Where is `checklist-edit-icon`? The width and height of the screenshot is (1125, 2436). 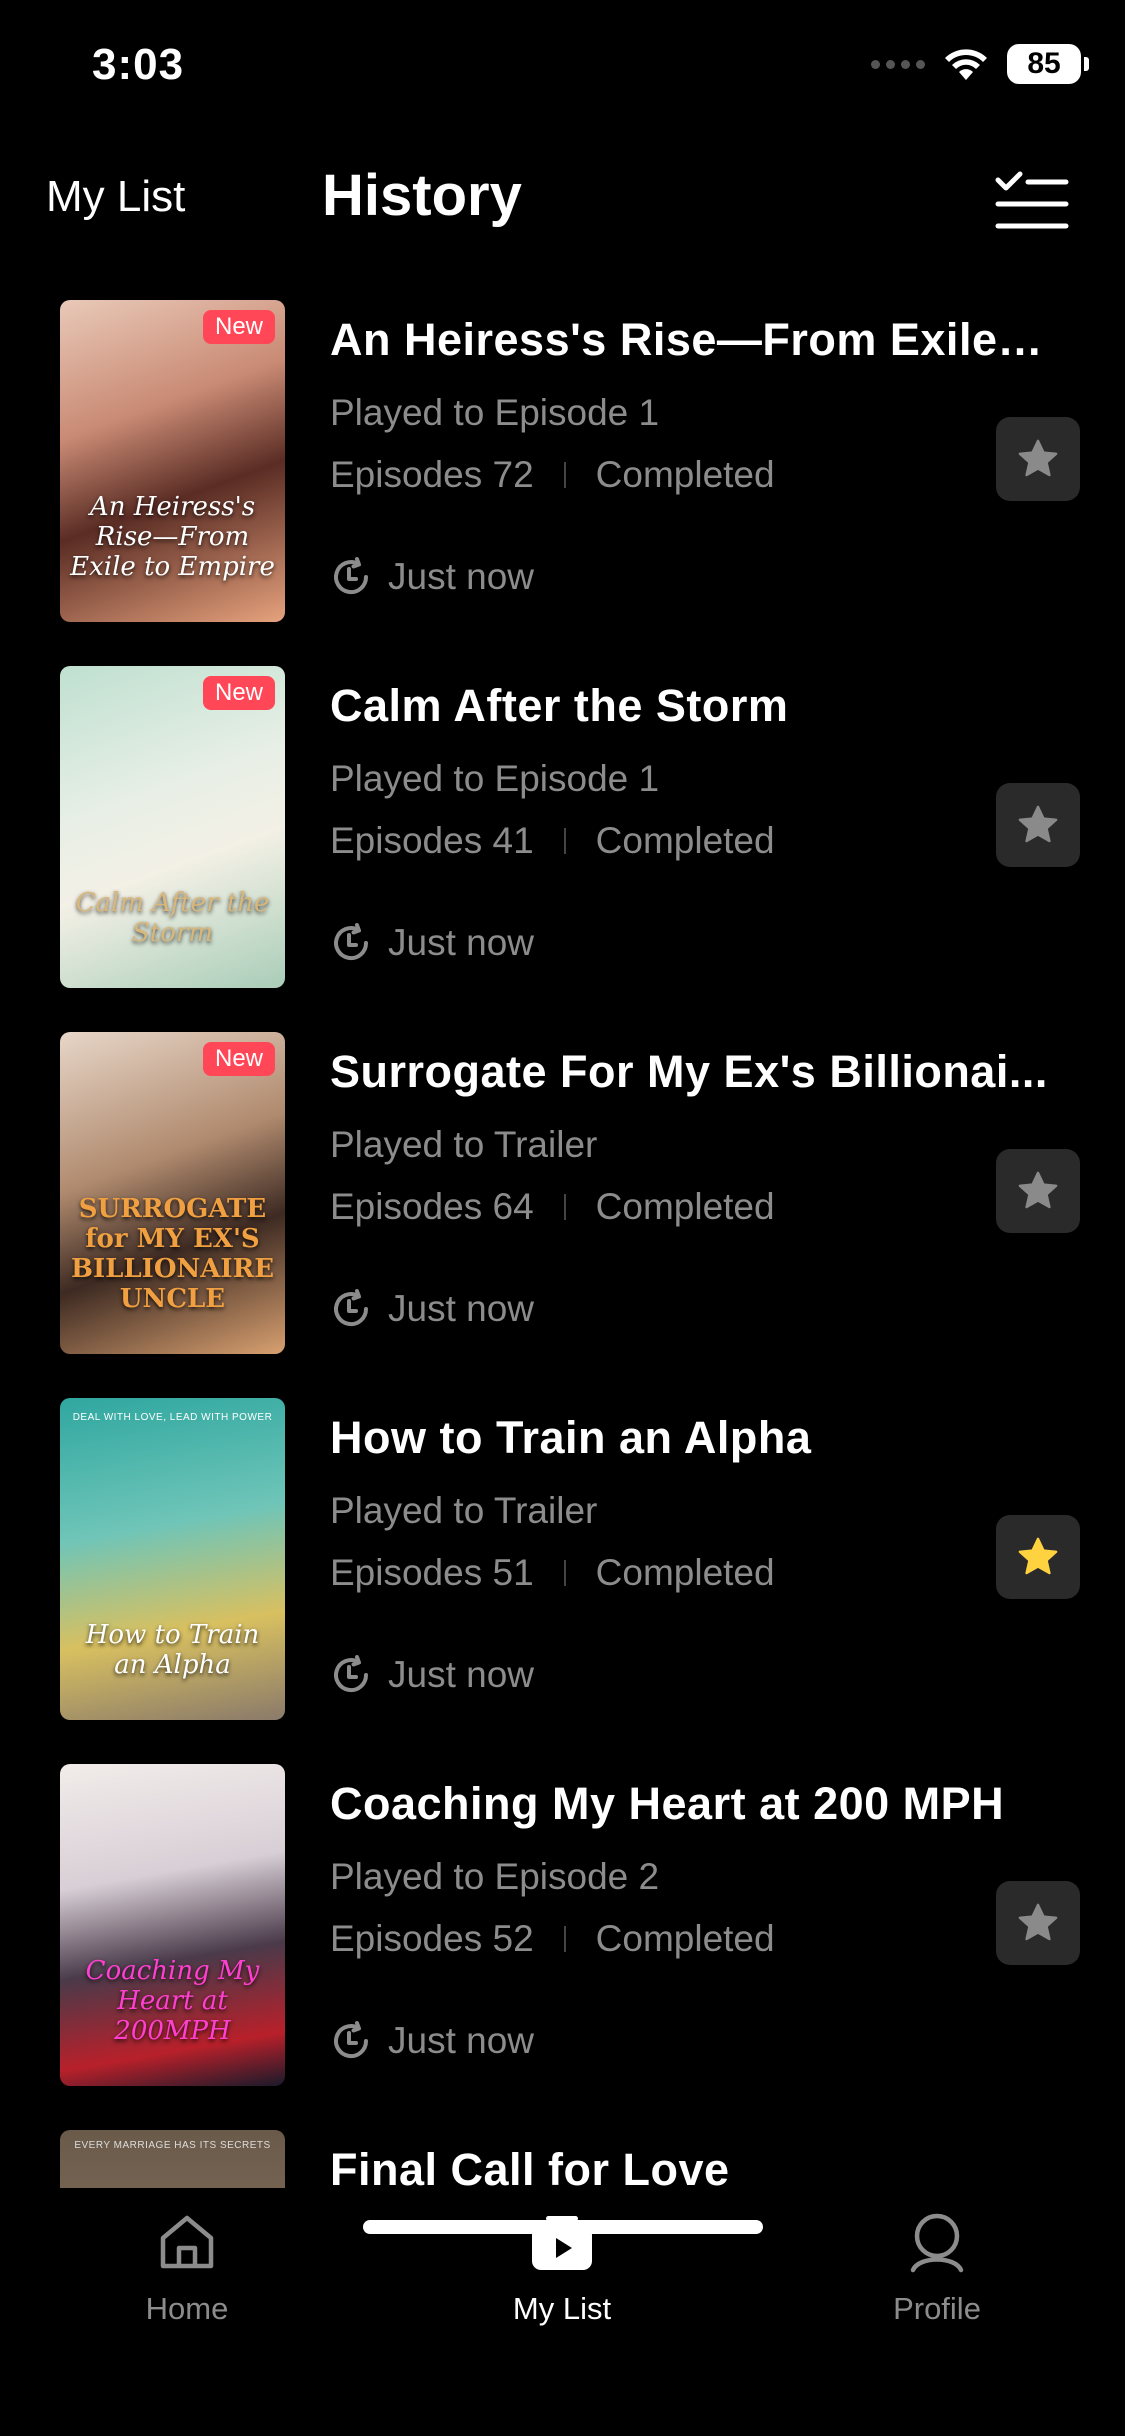 checklist-edit-icon is located at coordinates (1032, 200).